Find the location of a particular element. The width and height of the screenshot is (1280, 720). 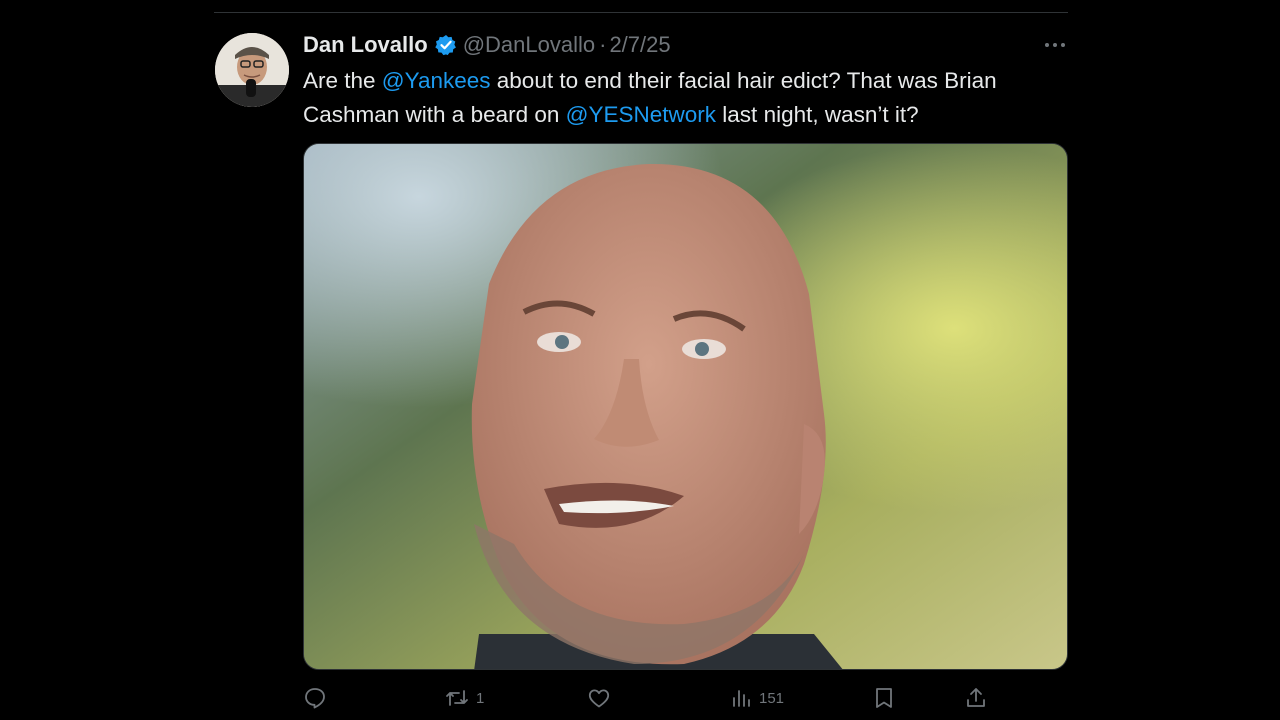

more-dots-icon is located at coordinates (1055, 45).